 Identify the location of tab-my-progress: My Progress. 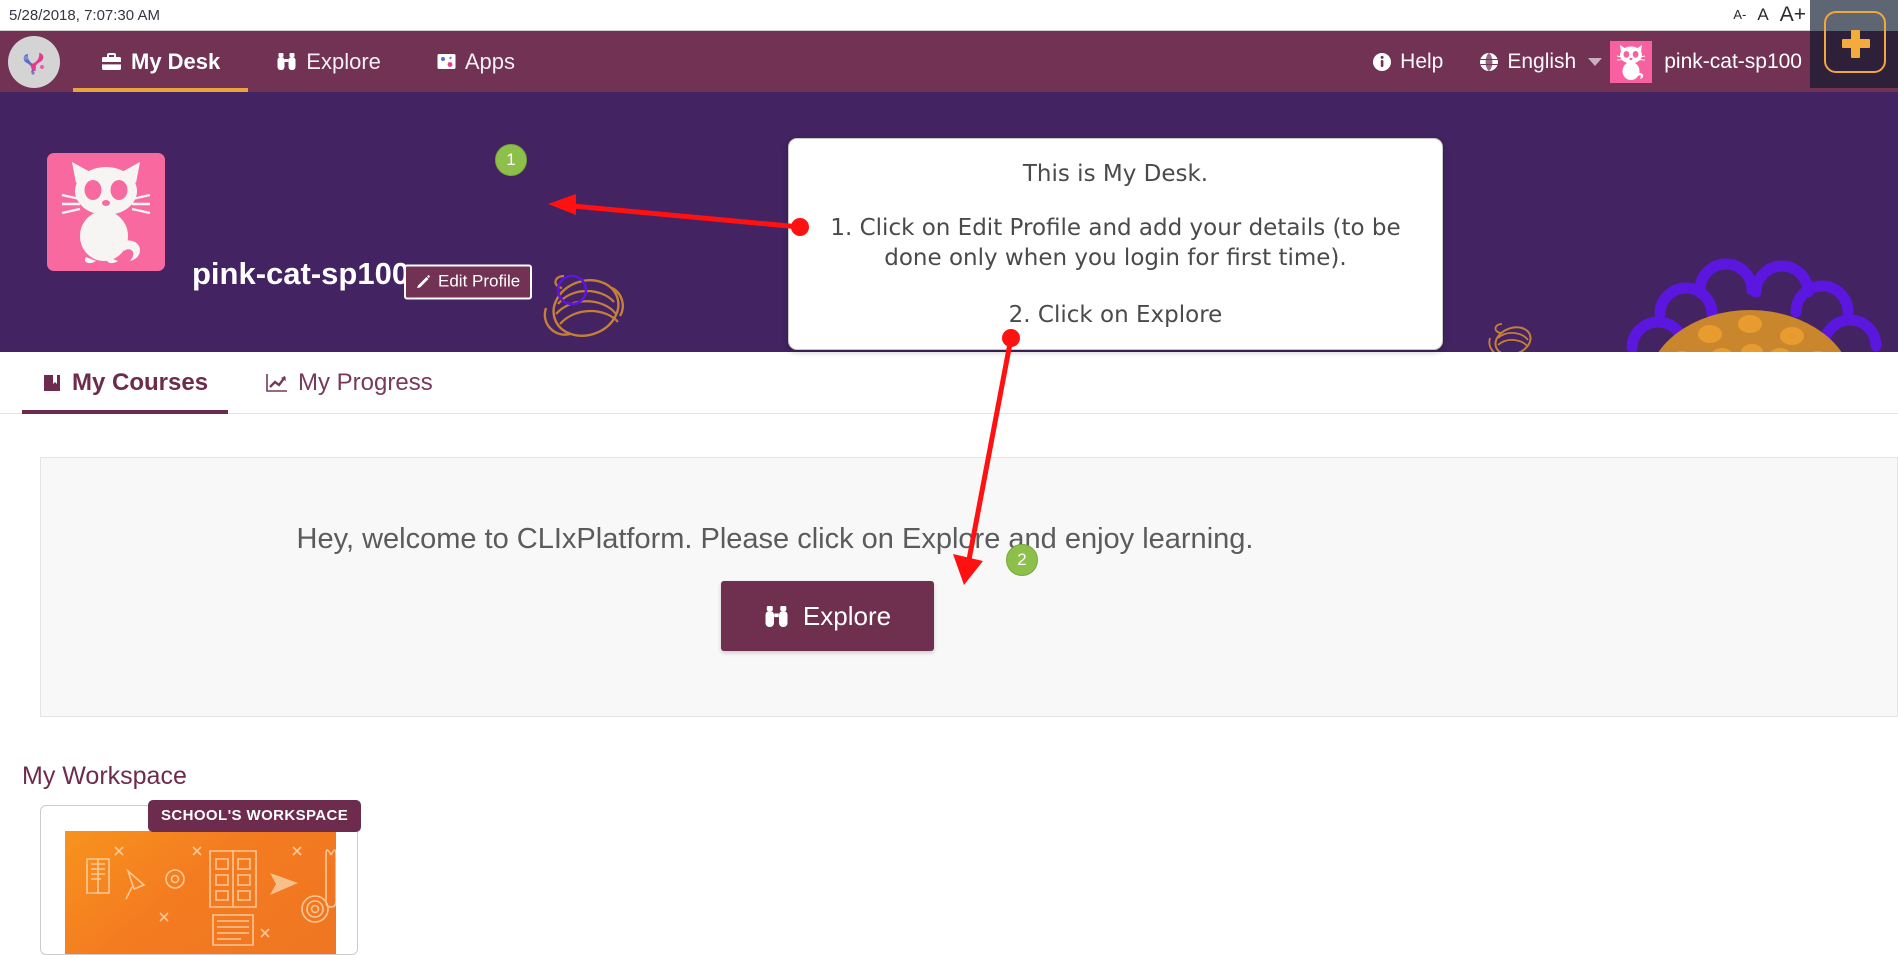
(349, 383).